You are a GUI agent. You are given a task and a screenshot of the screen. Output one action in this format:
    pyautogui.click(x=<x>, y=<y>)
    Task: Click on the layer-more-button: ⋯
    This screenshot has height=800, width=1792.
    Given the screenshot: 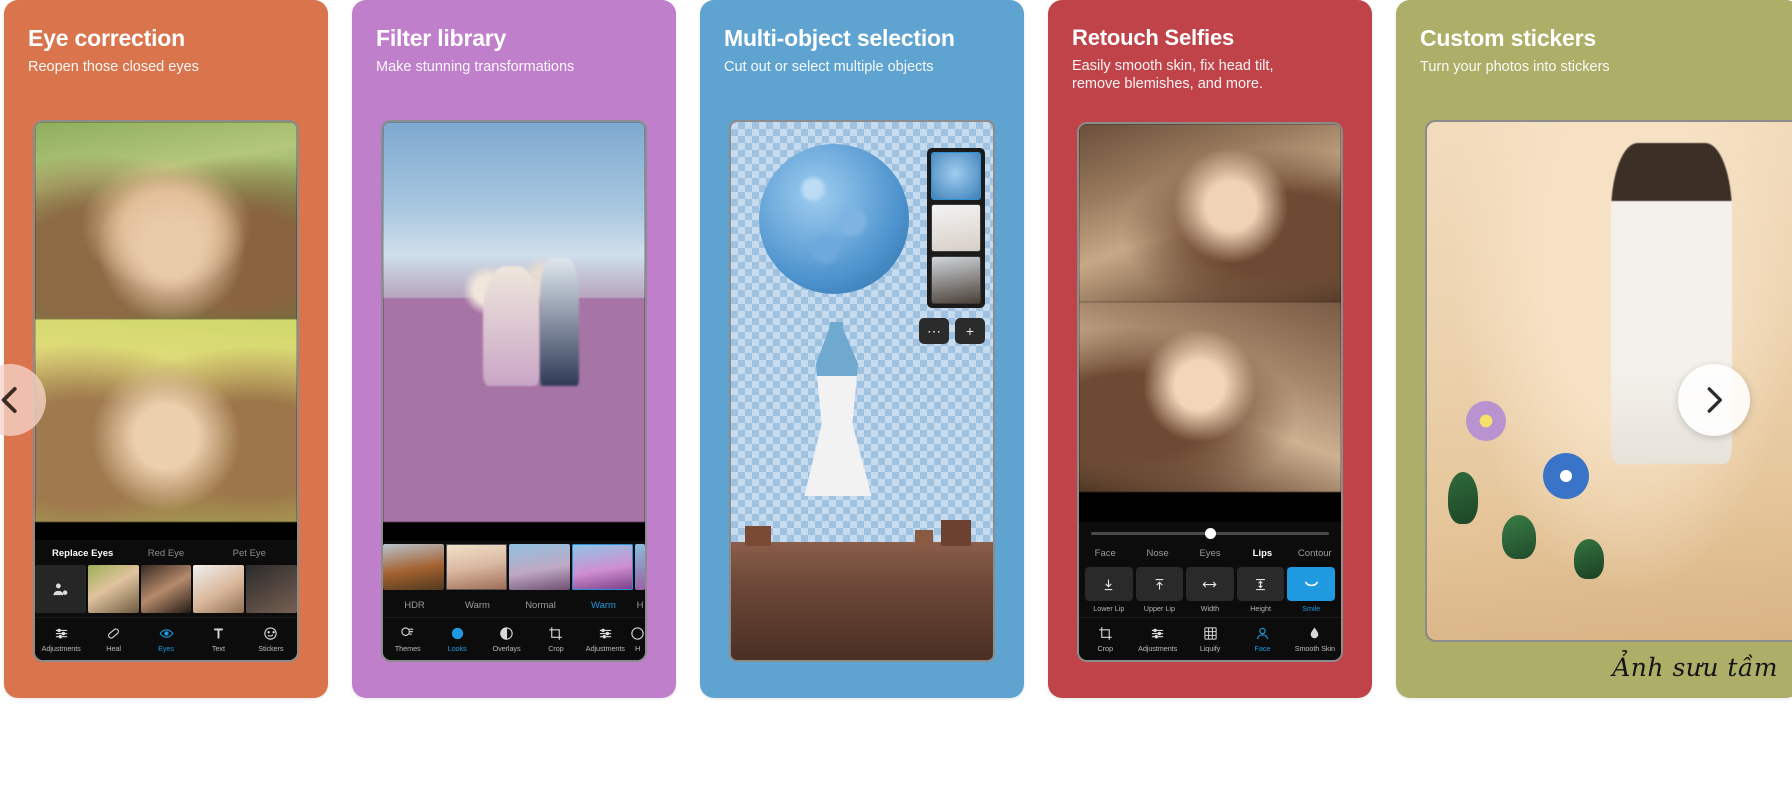 What is the action you would take?
    pyautogui.click(x=934, y=331)
    